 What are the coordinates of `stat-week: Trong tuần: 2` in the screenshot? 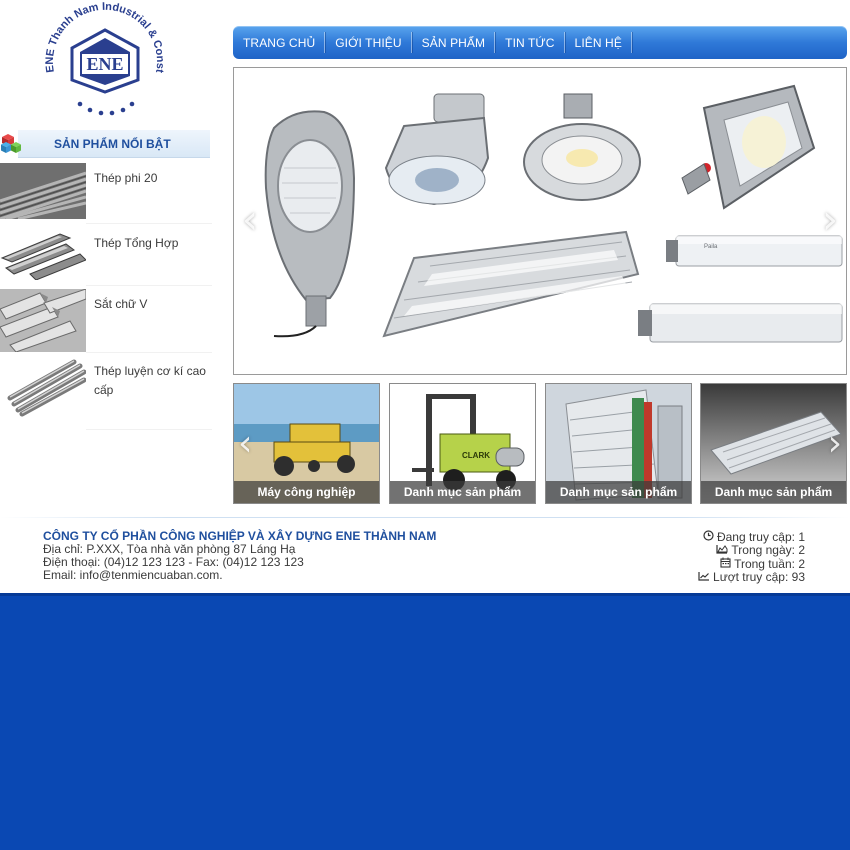 It's located at (751, 564).